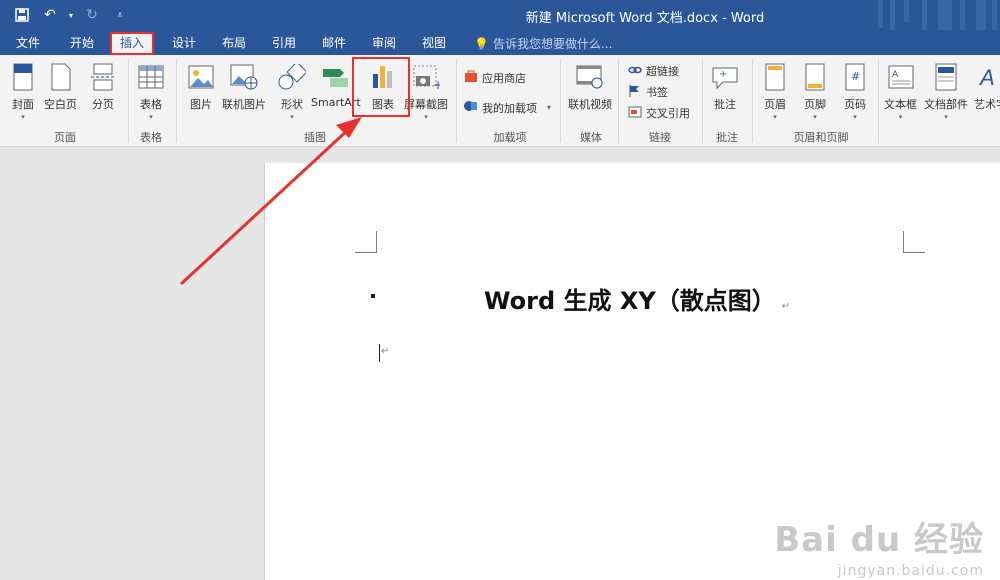  I want to click on baidu-watermark: Bai du 经验 jingyan.baidu.com, so click(879, 545).